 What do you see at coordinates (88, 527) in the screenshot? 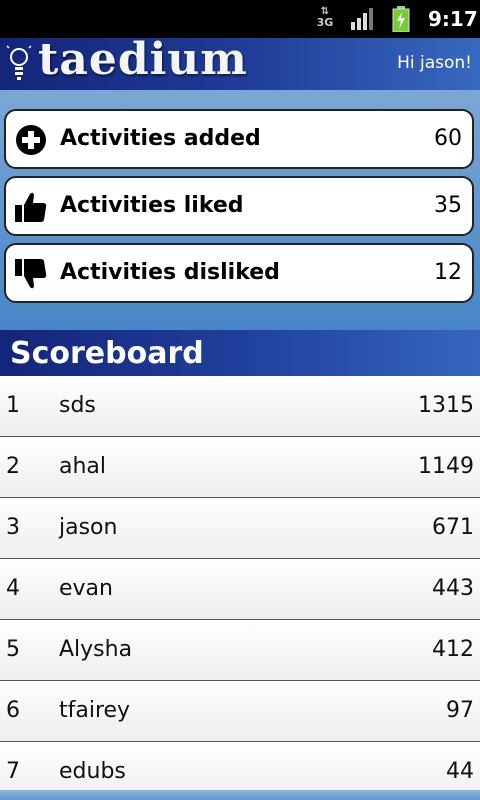
I see `row-name: jason` at bounding box center [88, 527].